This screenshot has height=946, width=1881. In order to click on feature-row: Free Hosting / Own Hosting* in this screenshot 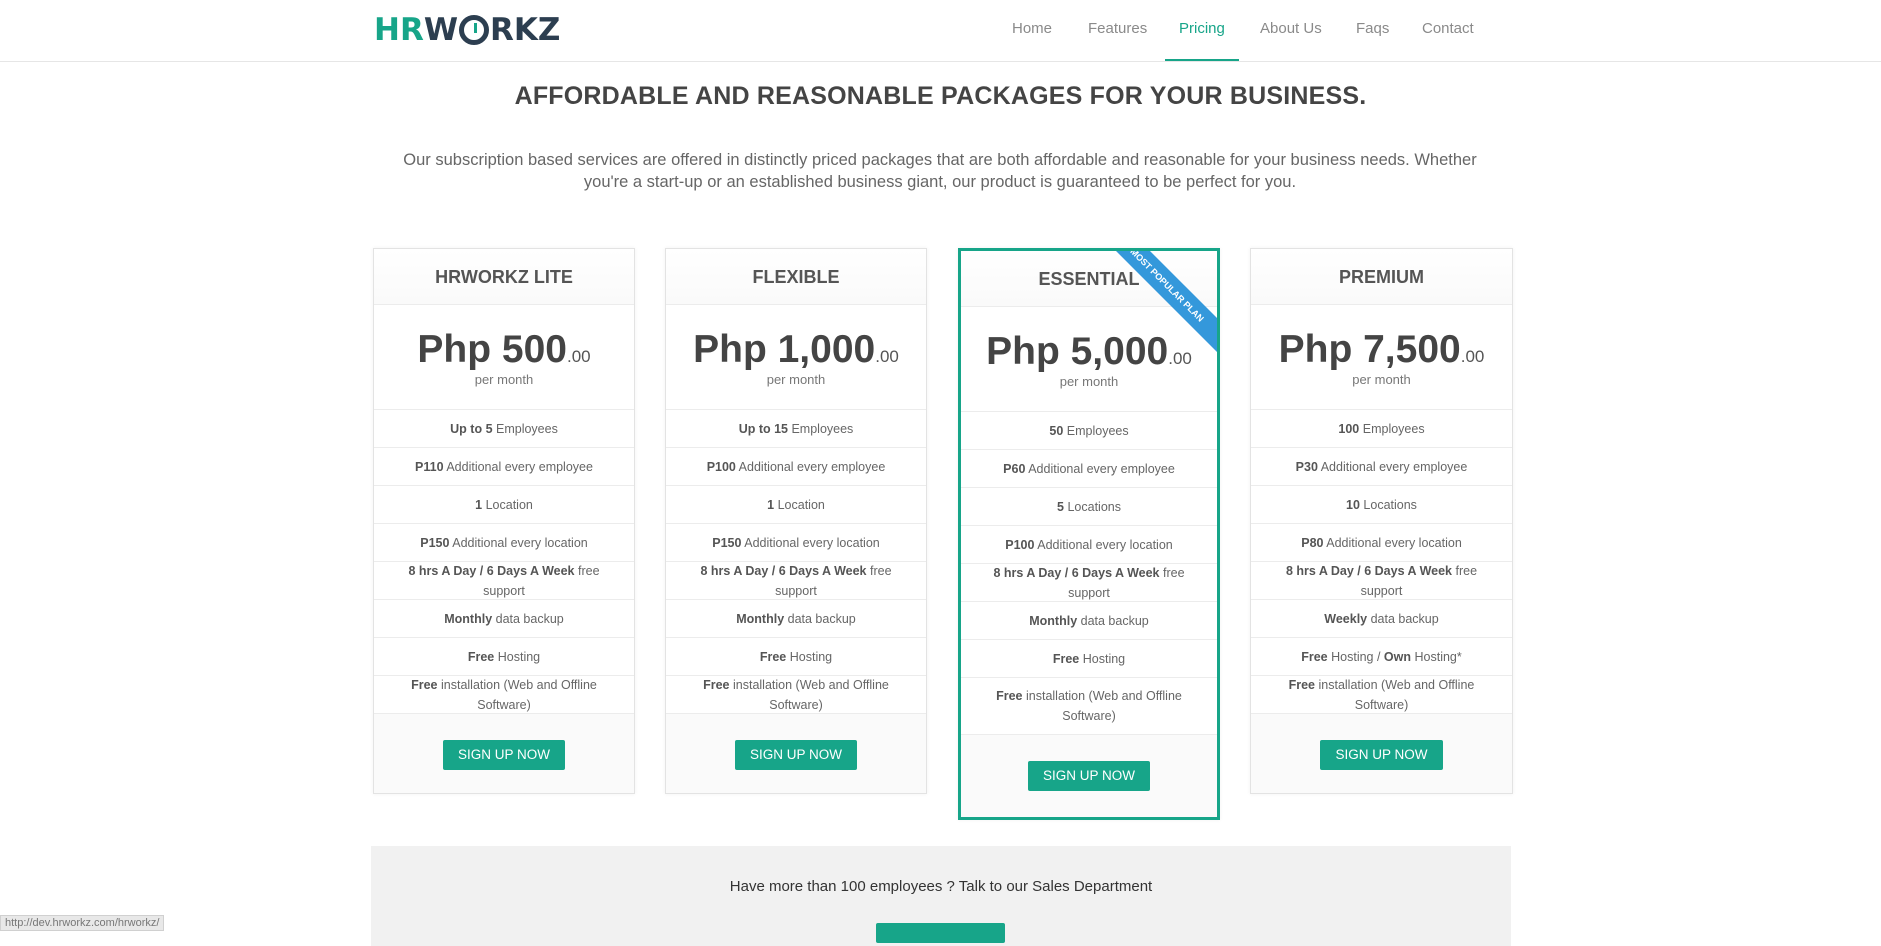, I will do `click(1381, 657)`.